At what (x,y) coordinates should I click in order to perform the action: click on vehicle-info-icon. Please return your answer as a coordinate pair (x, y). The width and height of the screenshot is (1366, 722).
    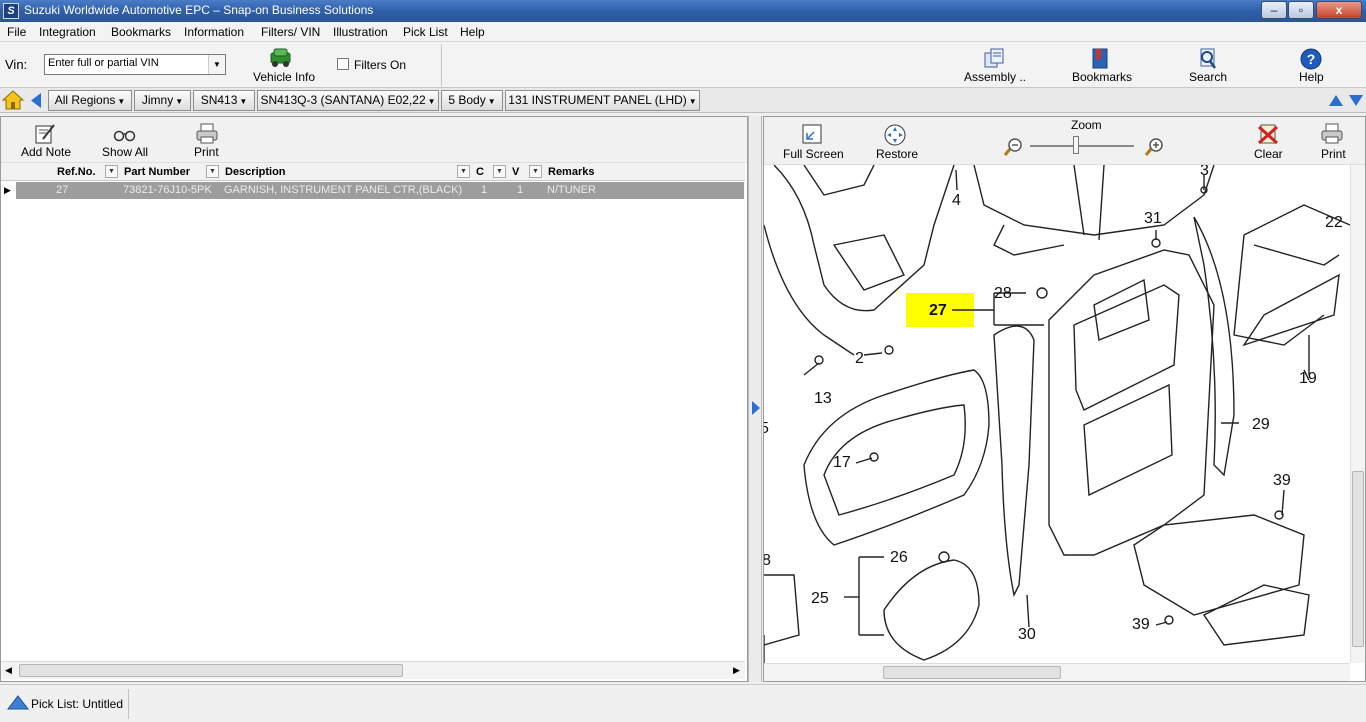
    Looking at the image, I should click on (281, 58).